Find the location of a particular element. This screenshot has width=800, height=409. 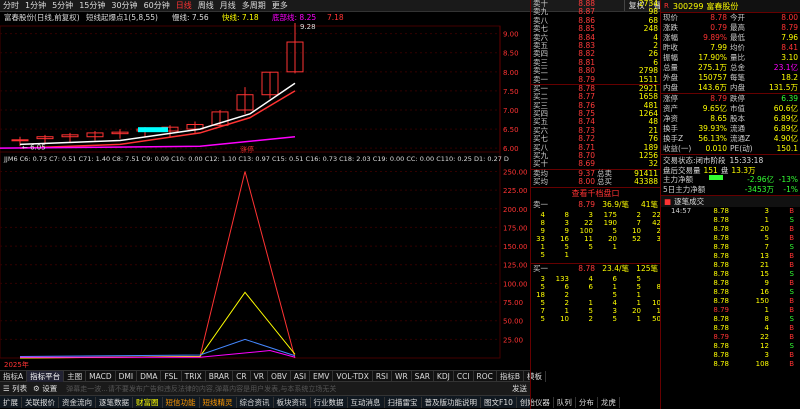

tick-row: 8.78 3 B is located at coordinates (730, 355).